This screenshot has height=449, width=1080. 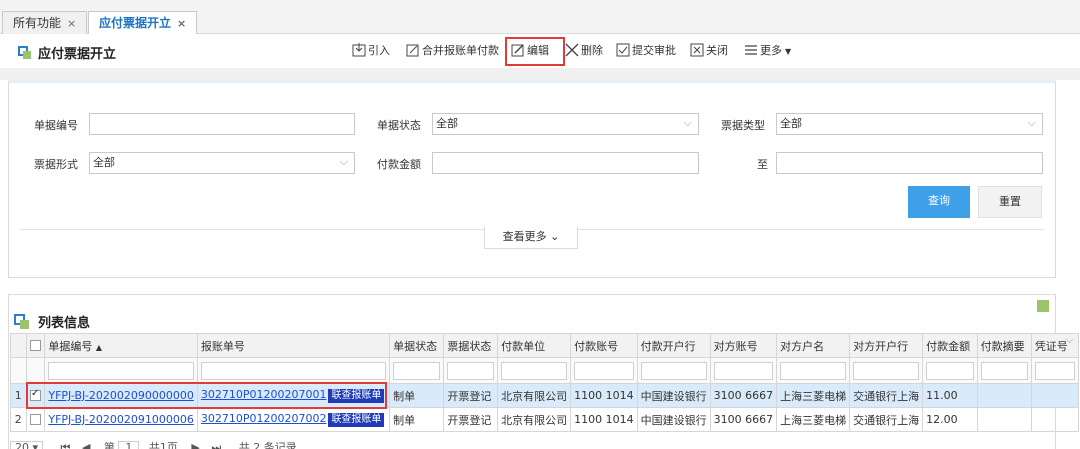 What do you see at coordinates (813, 345) in the screenshot?
I see `header-peer-name: 对方户名` at bounding box center [813, 345].